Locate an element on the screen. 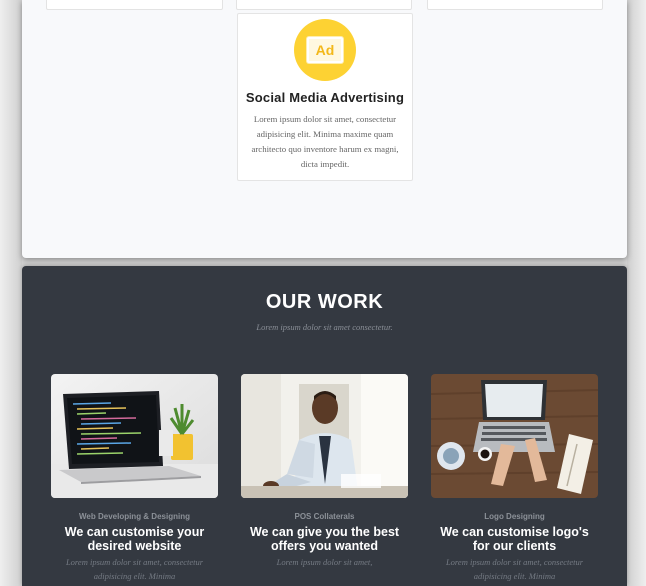 The image size is (646, 586). ad-badge: Ad is located at coordinates (325, 50).